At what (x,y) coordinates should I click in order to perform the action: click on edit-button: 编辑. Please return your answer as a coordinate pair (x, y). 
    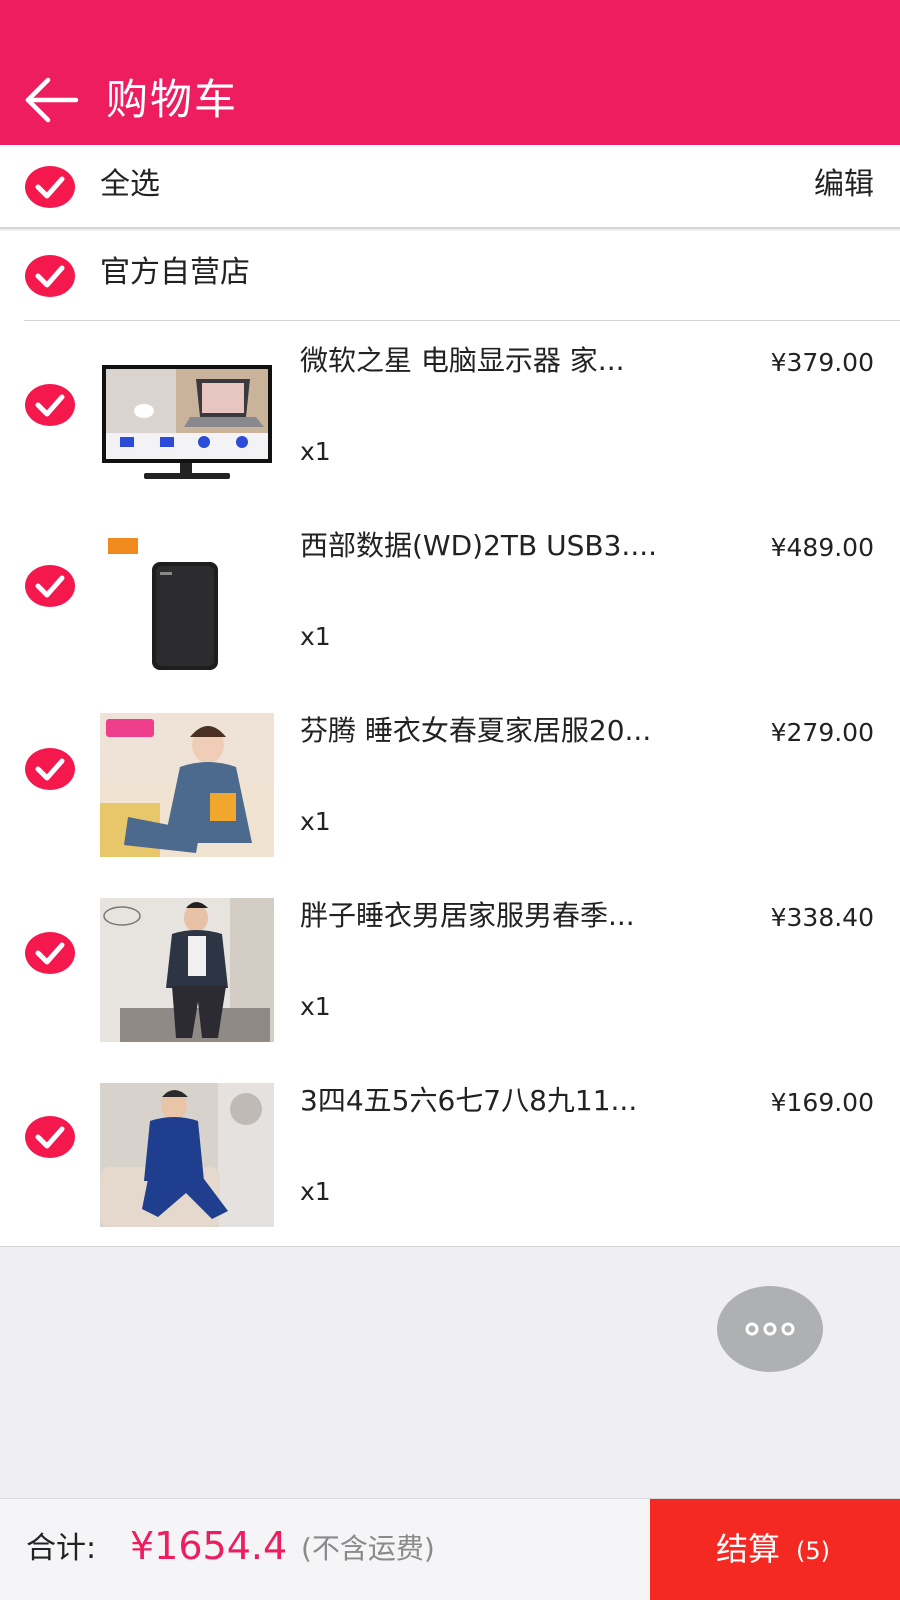
    Looking at the image, I should click on (844, 185).